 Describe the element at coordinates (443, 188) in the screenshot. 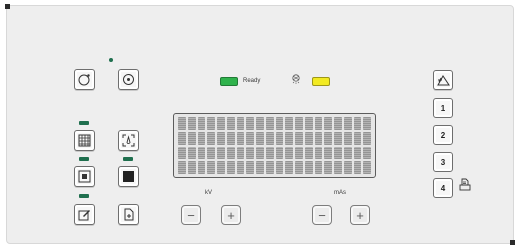

I see `program-4-button: 4` at that location.